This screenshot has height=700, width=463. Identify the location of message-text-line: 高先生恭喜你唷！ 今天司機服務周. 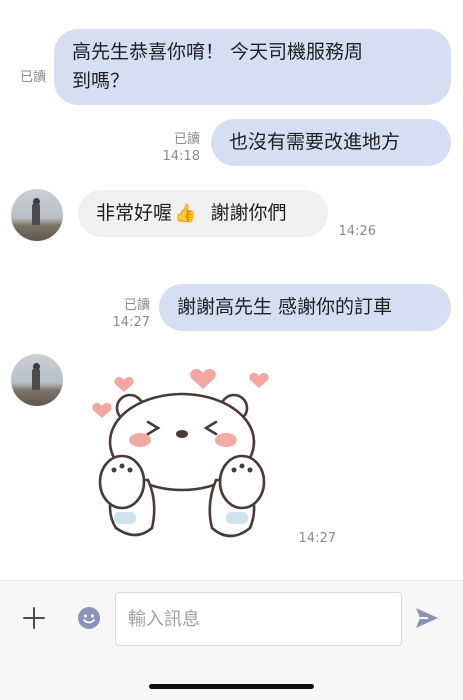
(218, 52).